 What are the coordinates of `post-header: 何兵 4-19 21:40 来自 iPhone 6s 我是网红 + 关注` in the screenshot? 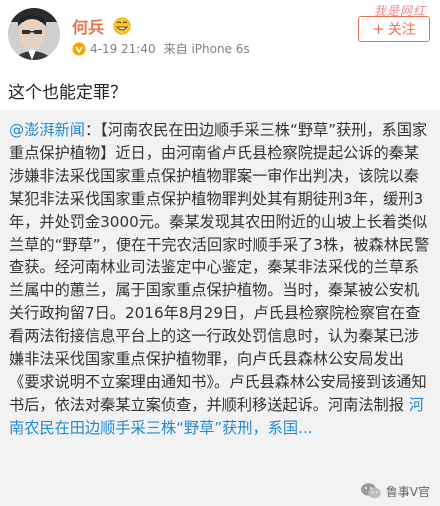 It's located at (220, 36).